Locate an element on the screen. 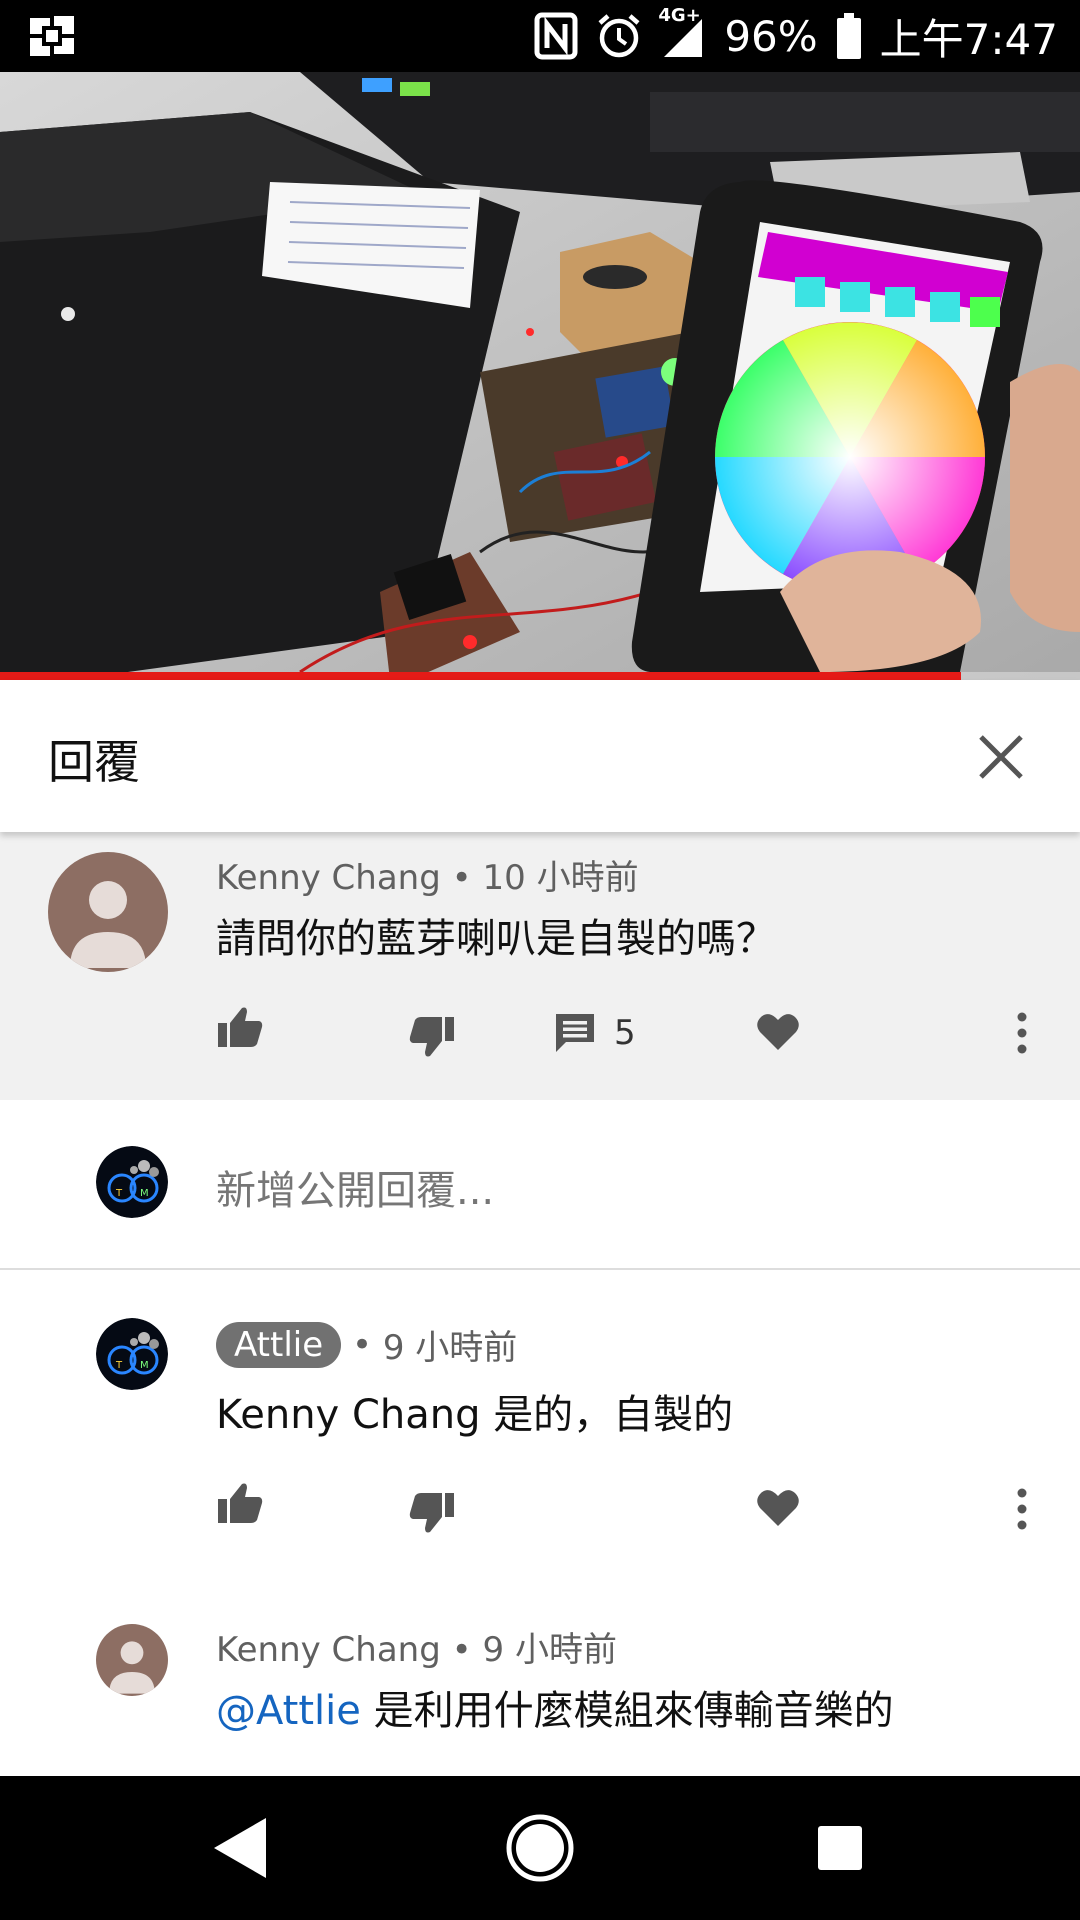 The width and height of the screenshot is (1080, 1920). reply-panel-title: 回覆 is located at coordinates (94, 762).